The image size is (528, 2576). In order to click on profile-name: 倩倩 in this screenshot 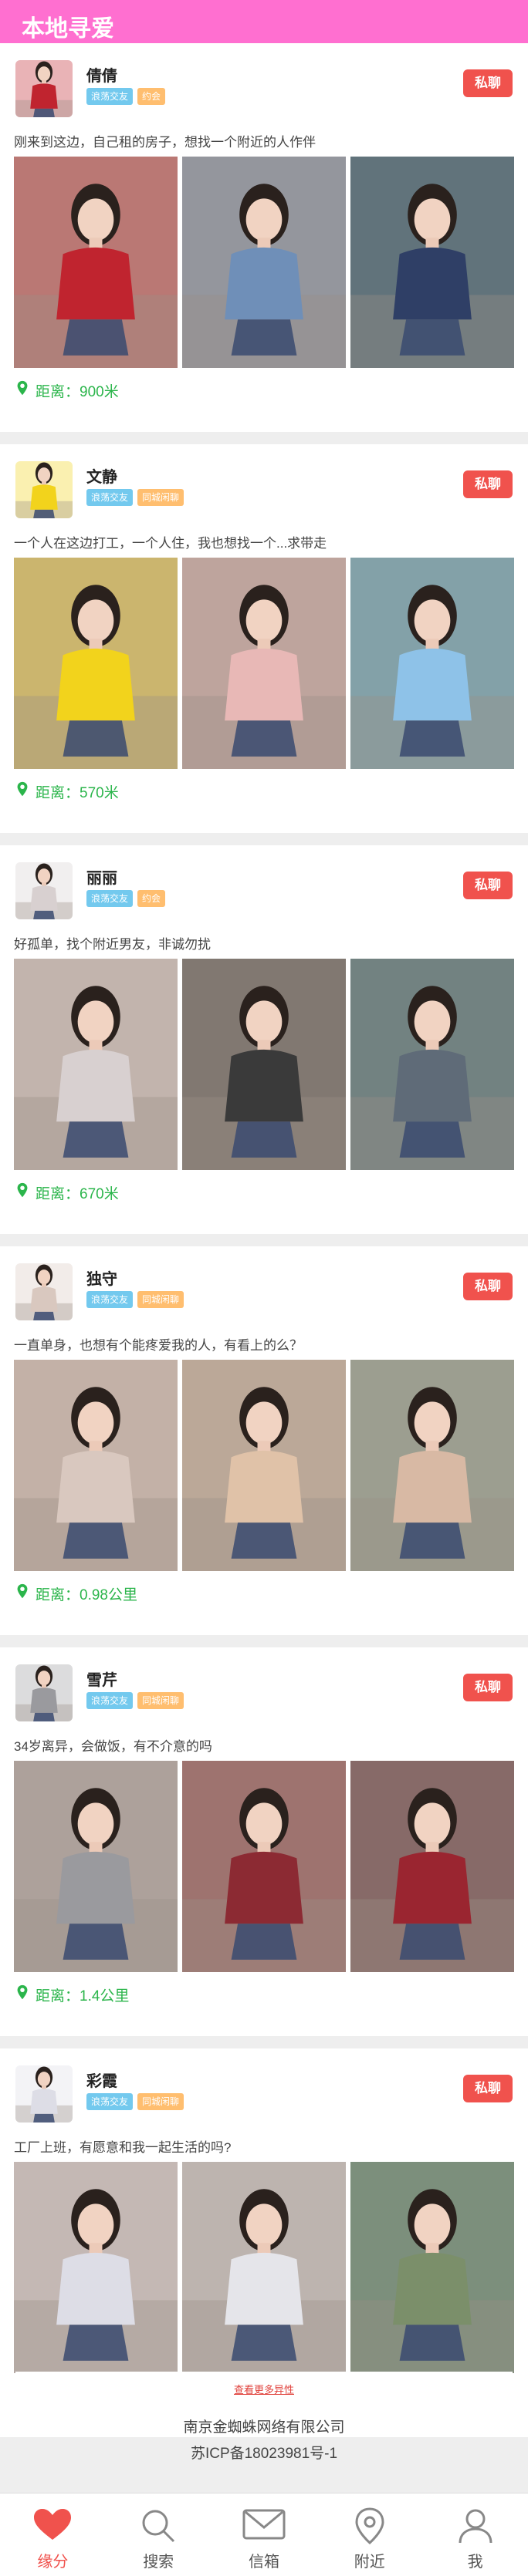, I will do `click(101, 76)`.